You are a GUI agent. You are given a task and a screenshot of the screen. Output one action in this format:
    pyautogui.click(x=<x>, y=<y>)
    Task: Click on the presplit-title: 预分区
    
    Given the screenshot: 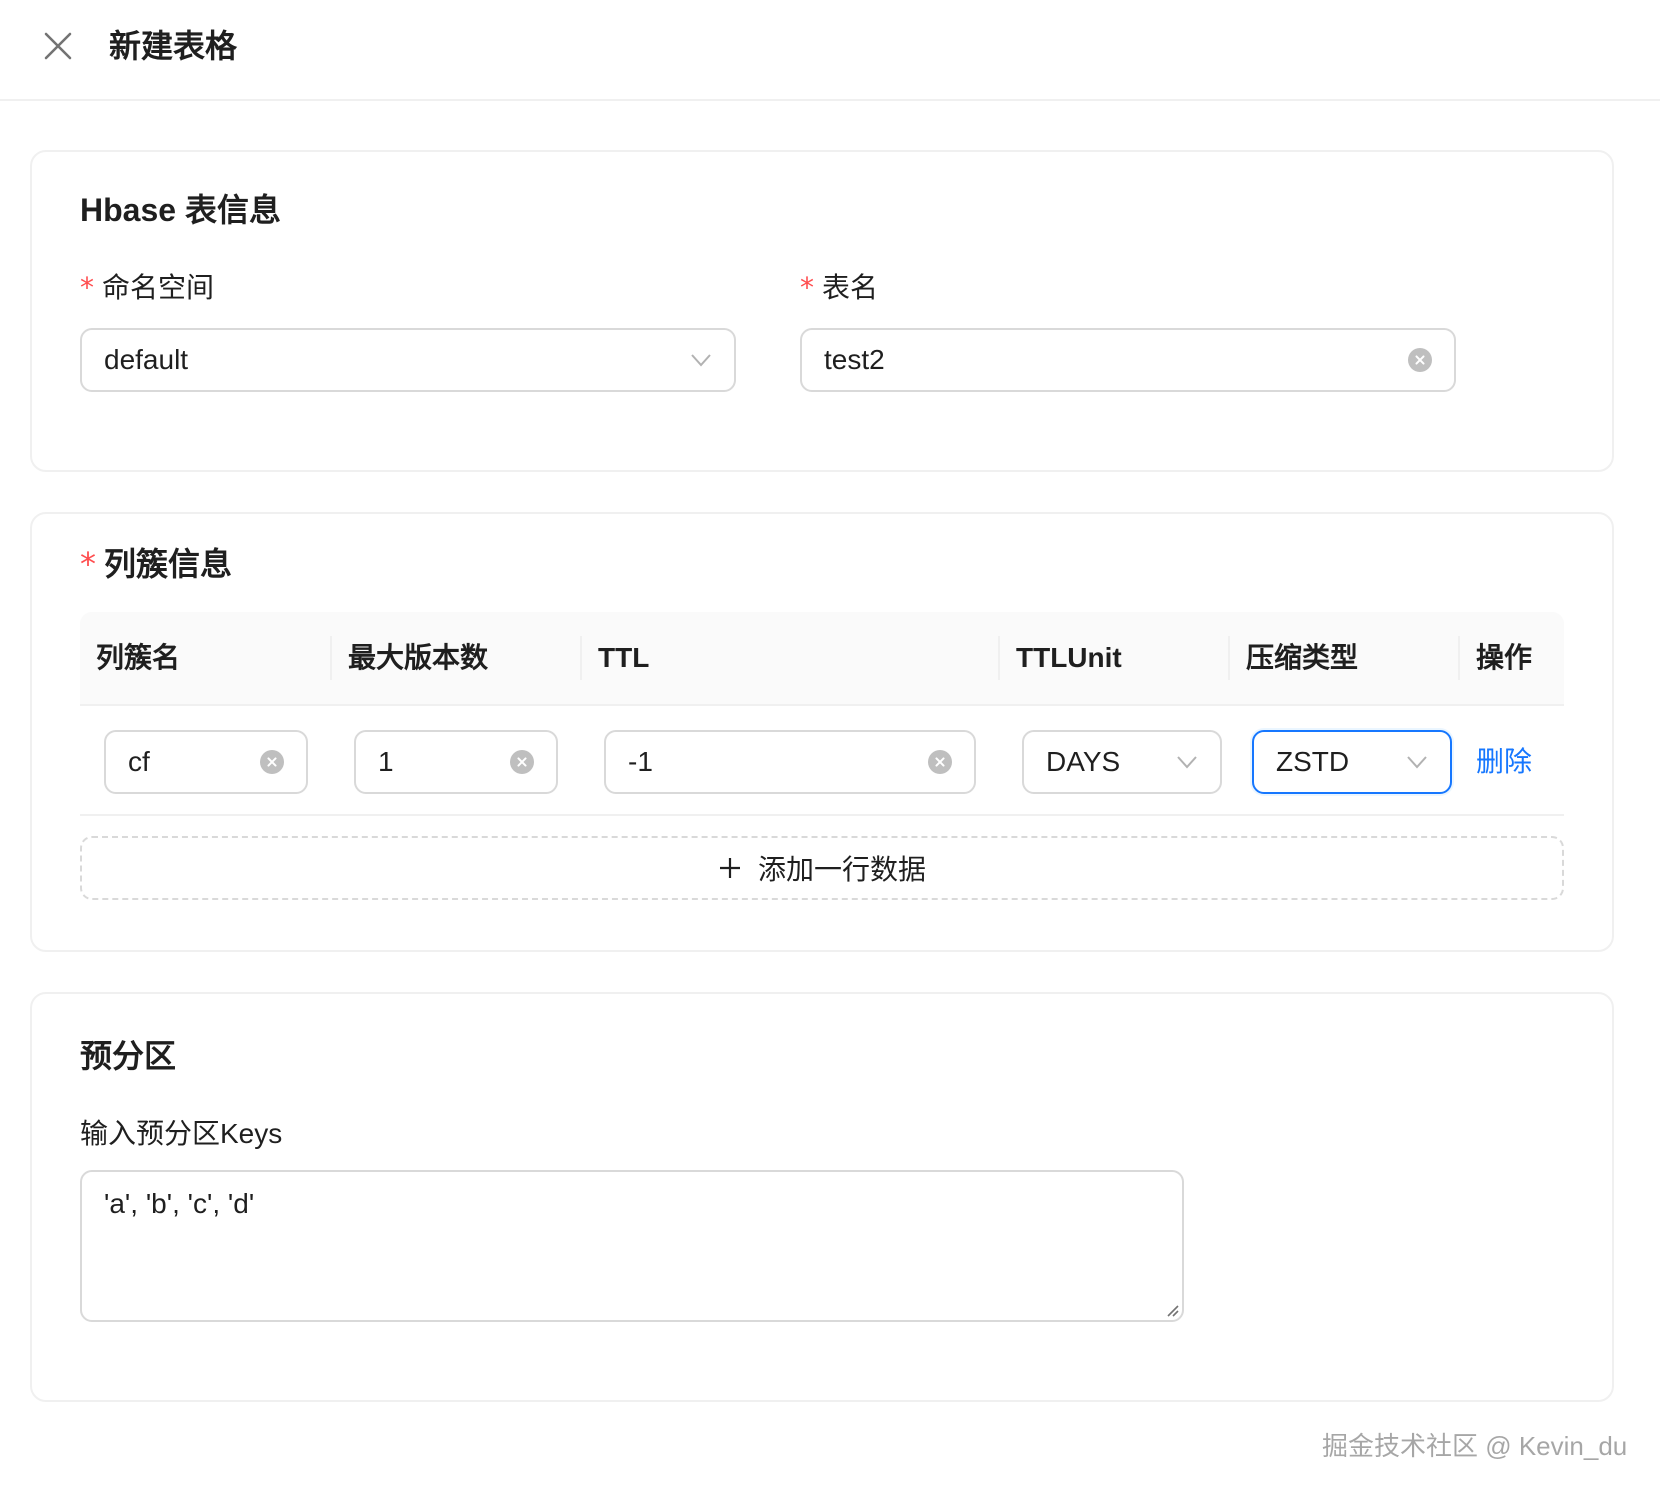 What is the action you would take?
    pyautogui.click(x=128, y=1056)
    